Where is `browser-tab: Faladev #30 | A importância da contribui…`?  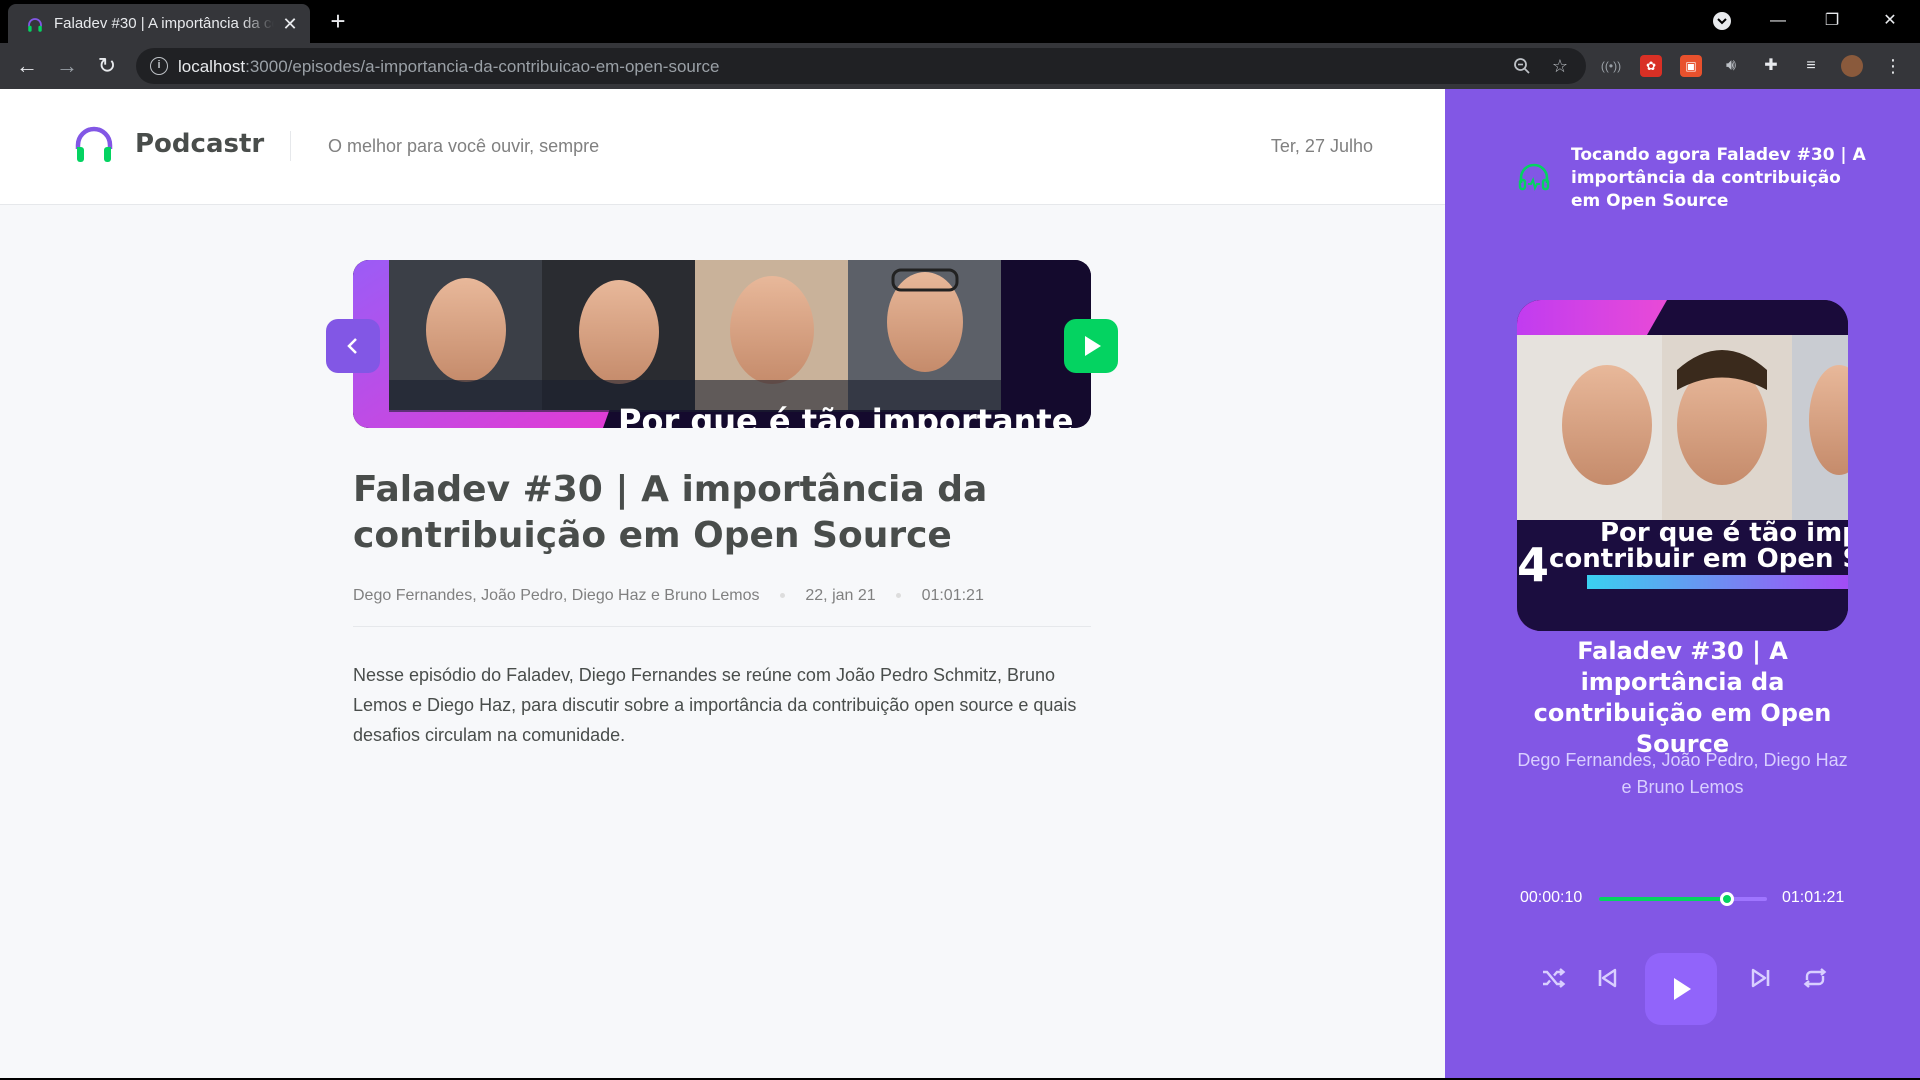
browser-tab: Faladev #30 | A importância da contribui… is located at coordinates (159, 23).